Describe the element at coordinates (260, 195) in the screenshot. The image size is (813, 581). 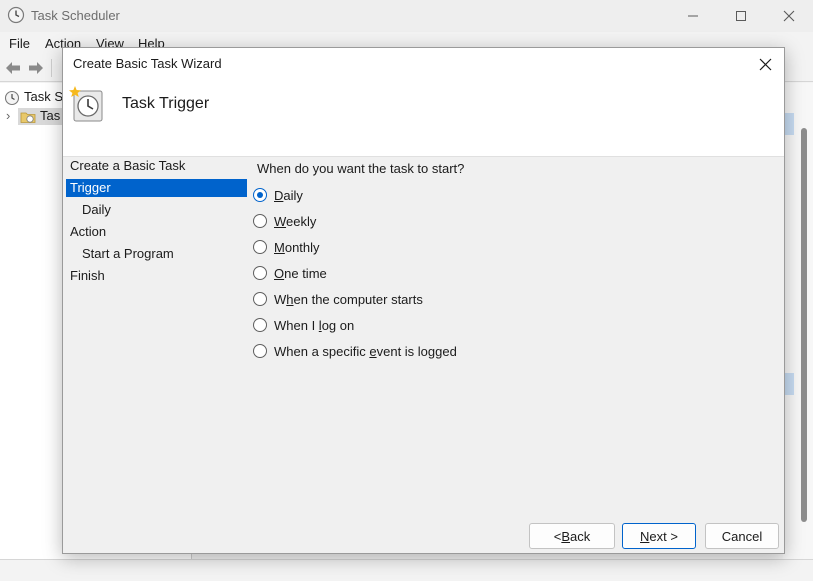
I see `radio-button-selected` at that location.